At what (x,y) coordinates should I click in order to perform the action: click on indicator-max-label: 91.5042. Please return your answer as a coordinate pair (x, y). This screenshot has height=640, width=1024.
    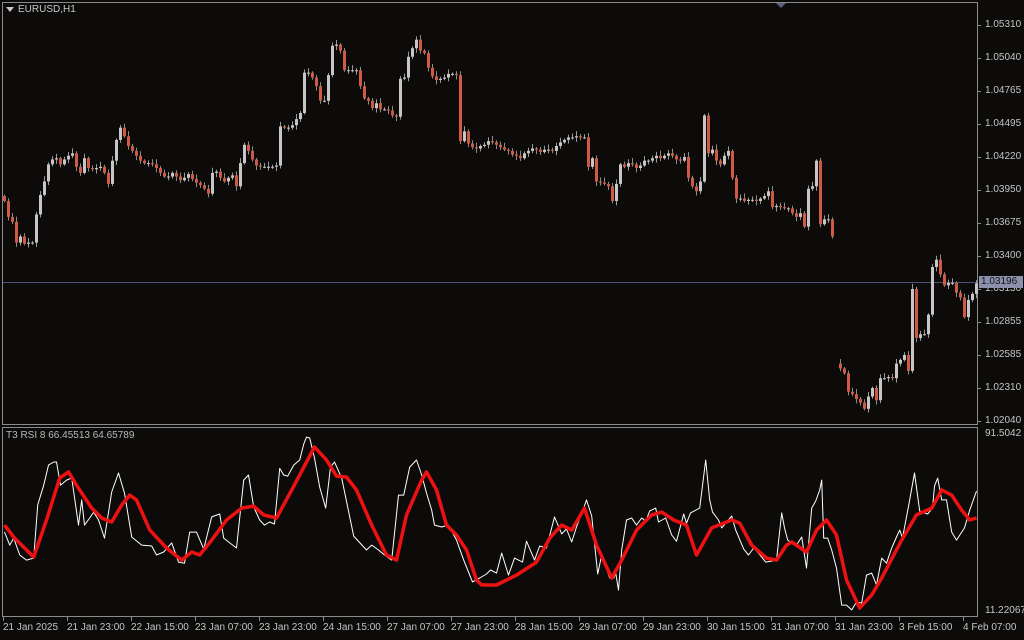
    Looking at the image, I should click on (1003, 433).